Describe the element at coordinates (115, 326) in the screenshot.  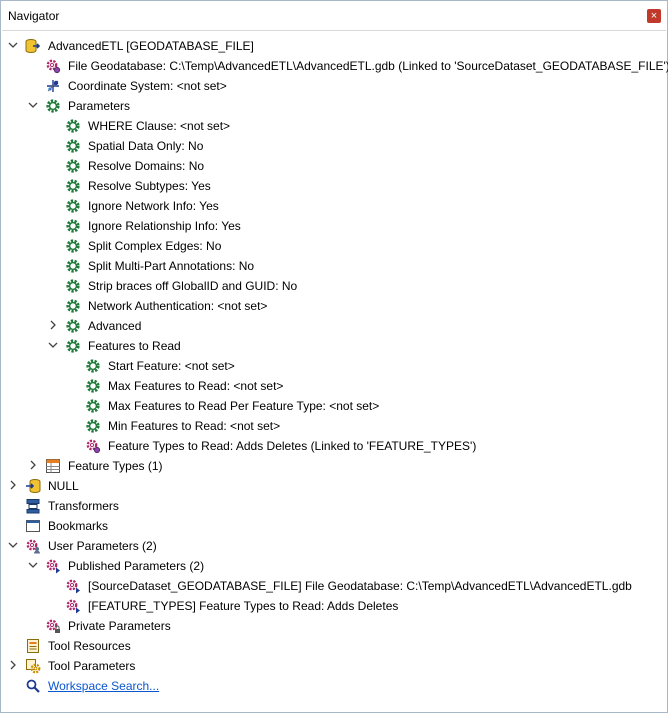
I see `tree-item-label: Advanced` at that location.